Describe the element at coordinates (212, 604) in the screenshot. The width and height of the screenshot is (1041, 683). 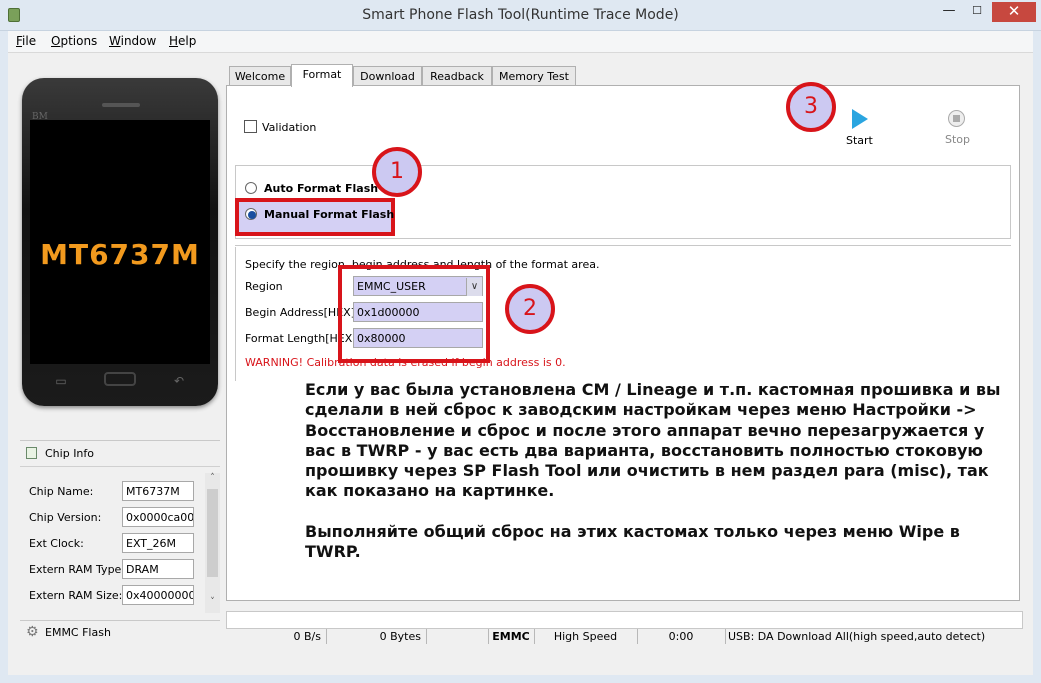
I see `scroll-down-icon: ˅` at that location.